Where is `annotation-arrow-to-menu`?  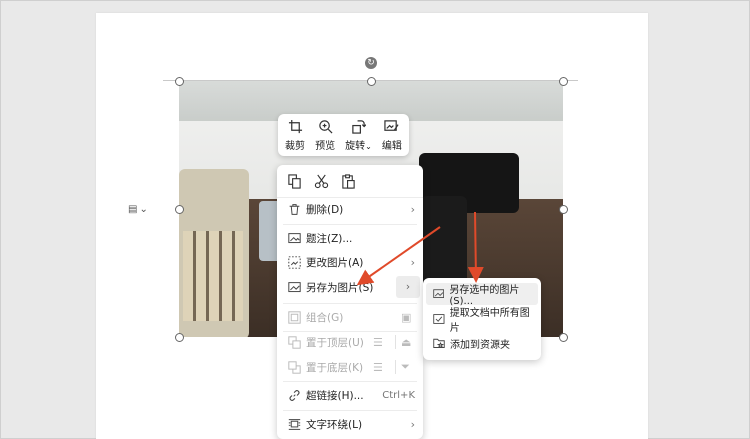 annotation-arrow-to-menu is located at coordinates (398, 256).